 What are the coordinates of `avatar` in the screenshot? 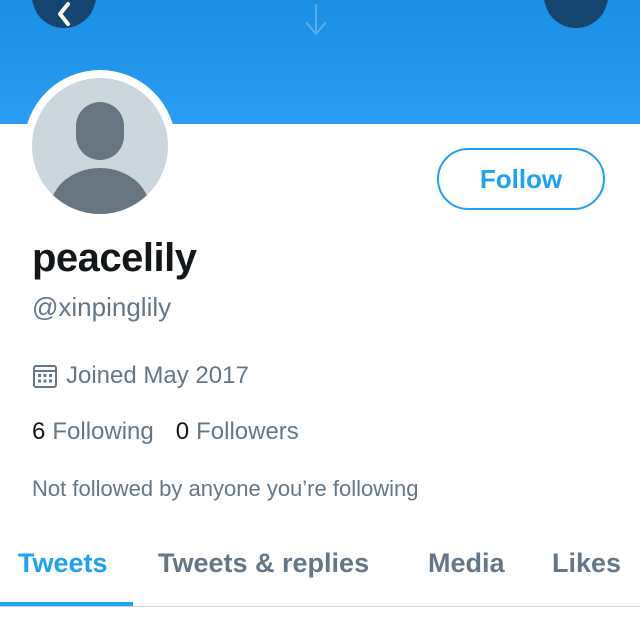 It's located at (100, 146).